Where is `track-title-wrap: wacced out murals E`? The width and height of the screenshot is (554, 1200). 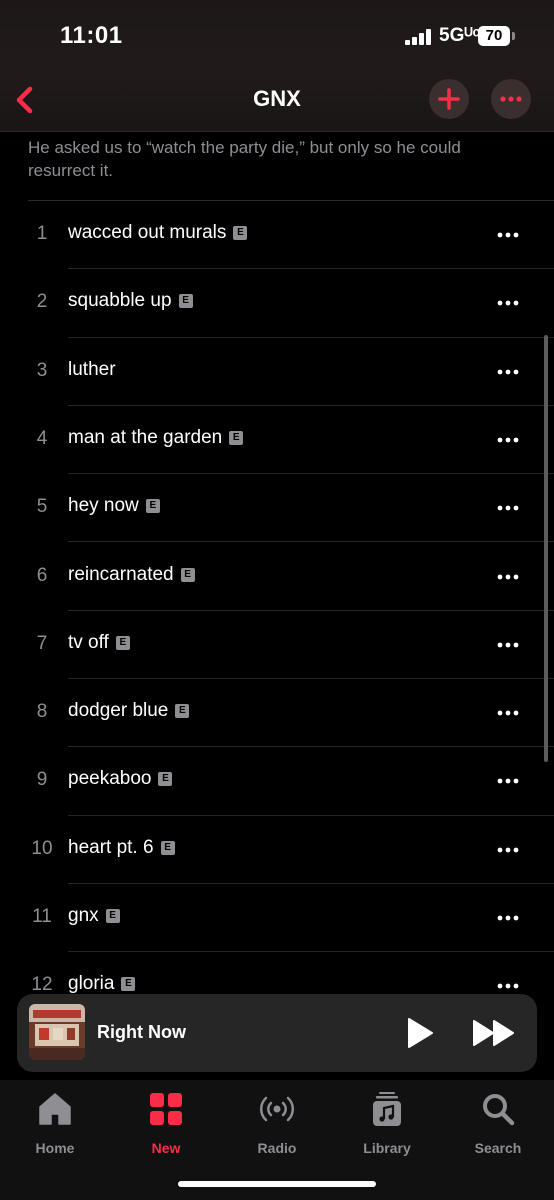
track-title-wrap: wacced out murals E is located at coordinates (158, 233).